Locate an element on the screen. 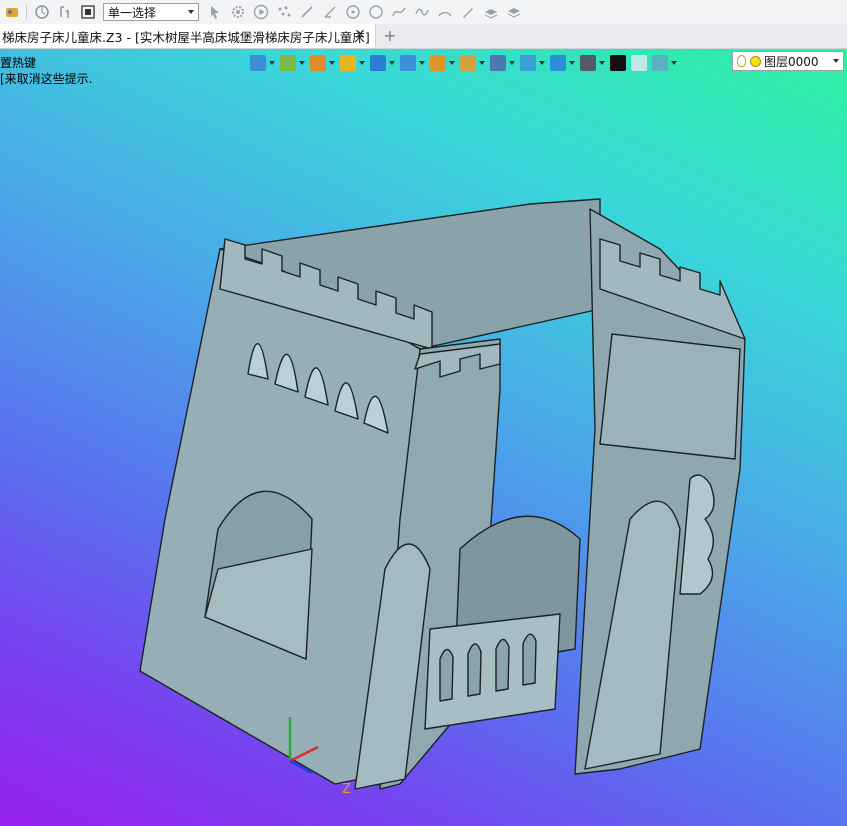 The height and width of the screenshot is (826, 847). tower-upper is located at coordinates (670, 396).